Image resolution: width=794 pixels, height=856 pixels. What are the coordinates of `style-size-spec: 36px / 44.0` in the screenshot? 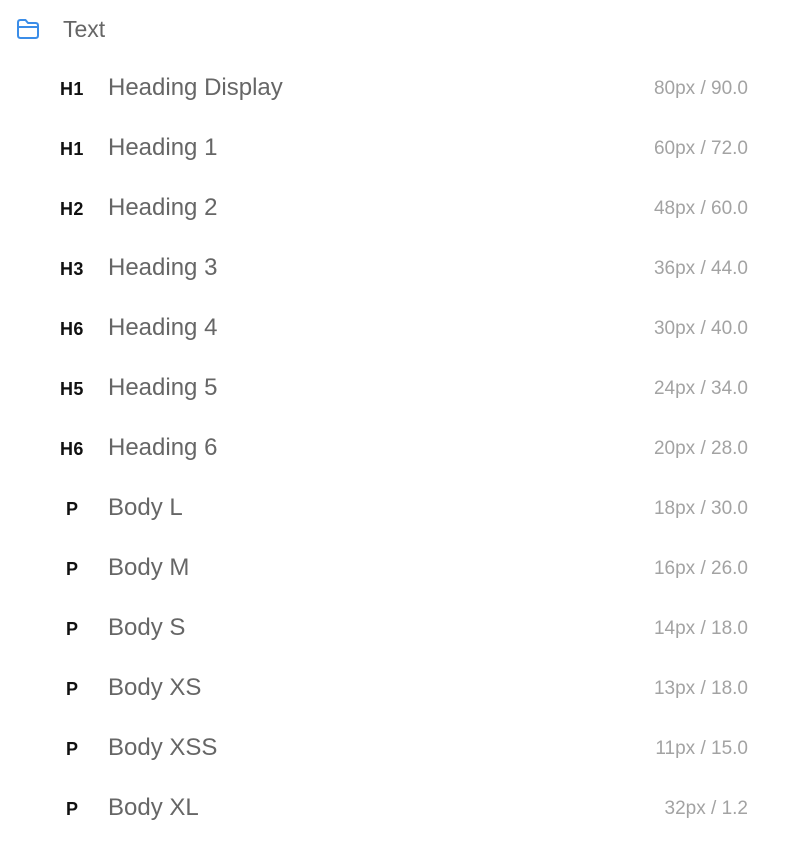 It's located at (700, 268).